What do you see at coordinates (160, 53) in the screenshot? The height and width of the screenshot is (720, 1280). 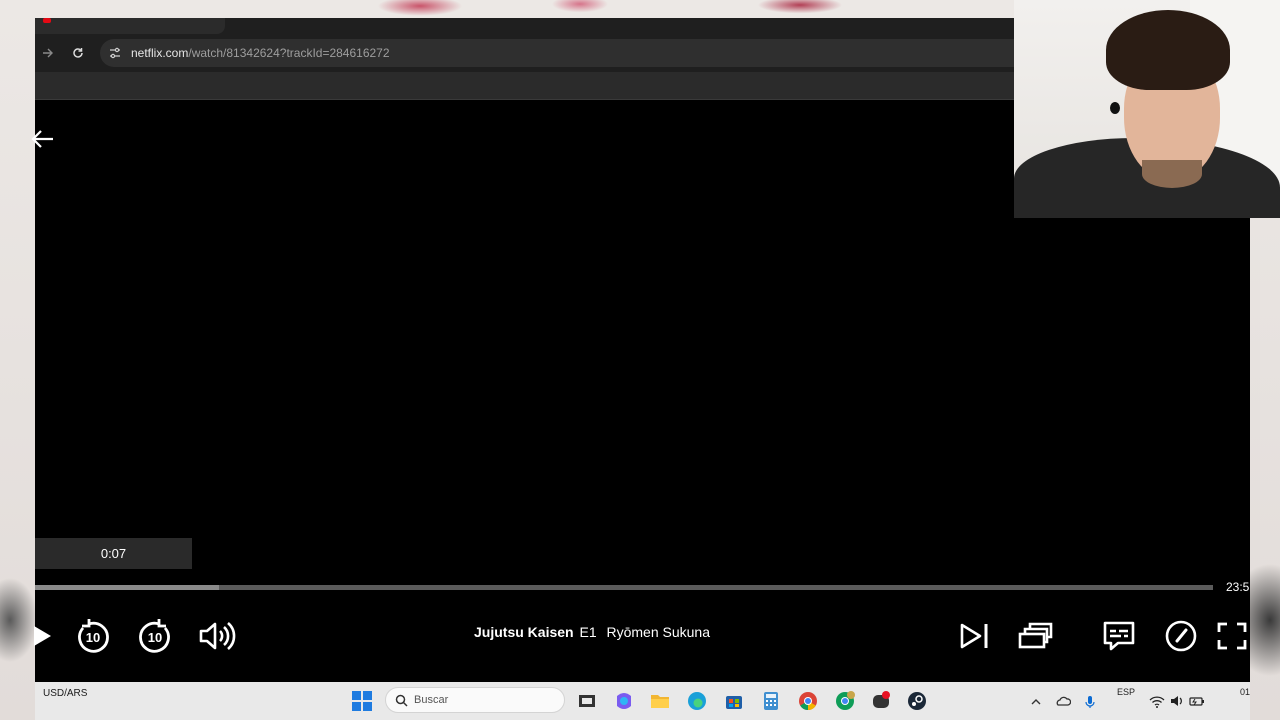 I see `url-host: netflix.com` at bounding box center [160, 53].